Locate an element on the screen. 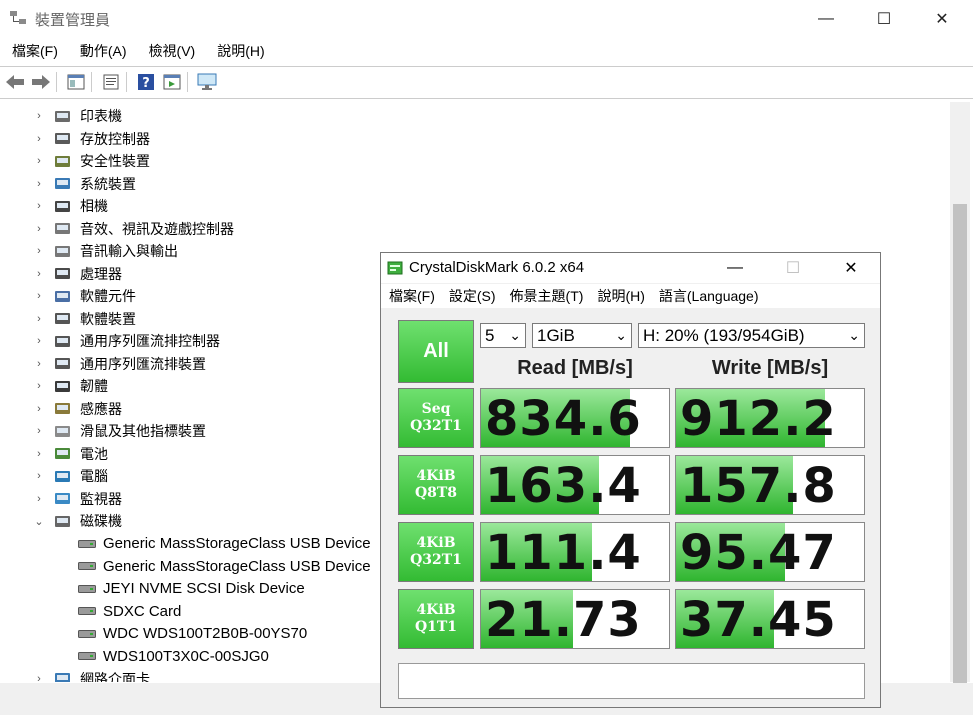  read-header: Read [MB/s] is located at coordinates (575, 368).